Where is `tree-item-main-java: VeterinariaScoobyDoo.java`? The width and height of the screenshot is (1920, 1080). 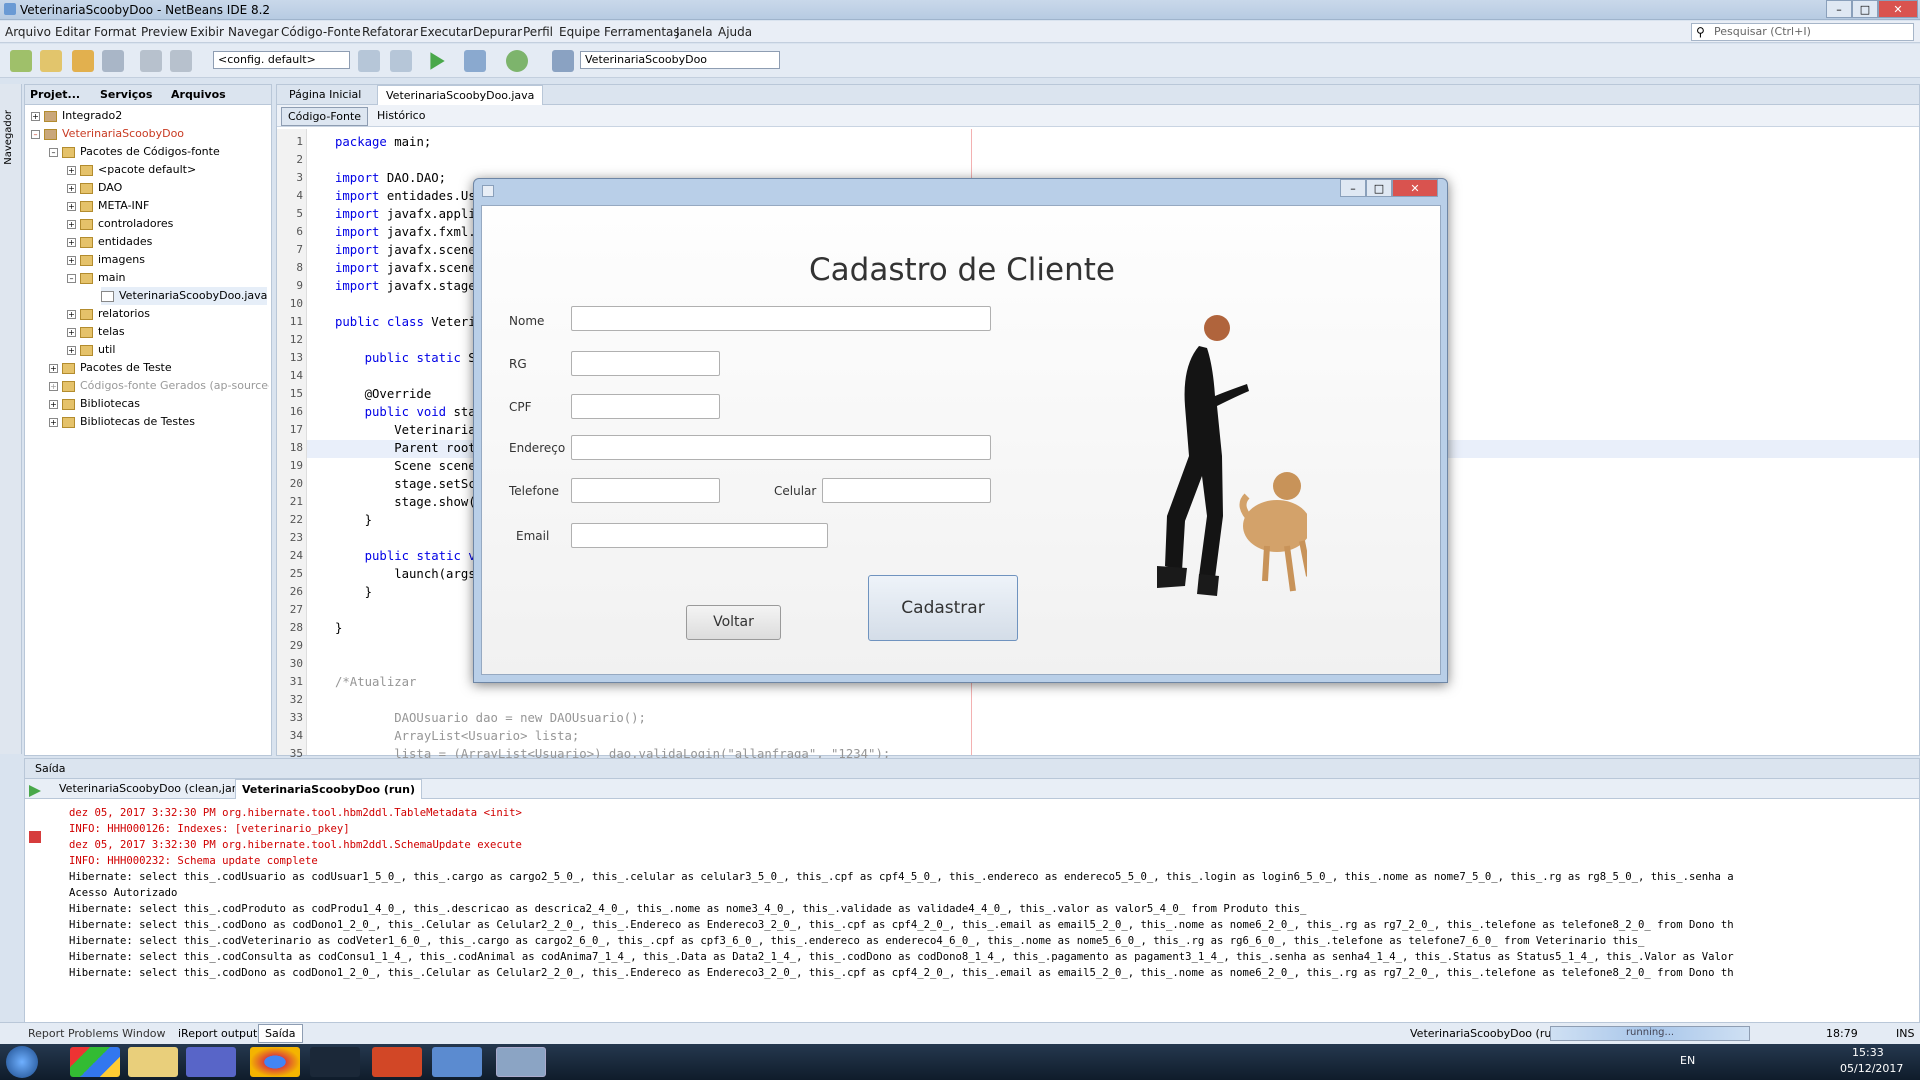
tree-item-main-java: VeterinariaScoobyDoo.java is located at coordinates (184, 296).